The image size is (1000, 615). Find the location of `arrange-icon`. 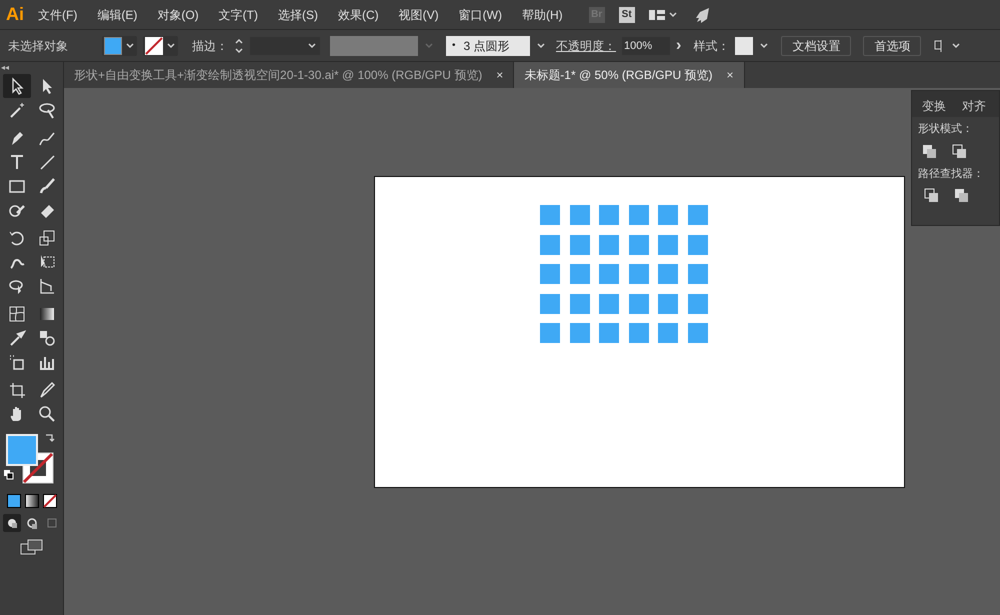

arrange-icon is located at coordinates (947, 46).